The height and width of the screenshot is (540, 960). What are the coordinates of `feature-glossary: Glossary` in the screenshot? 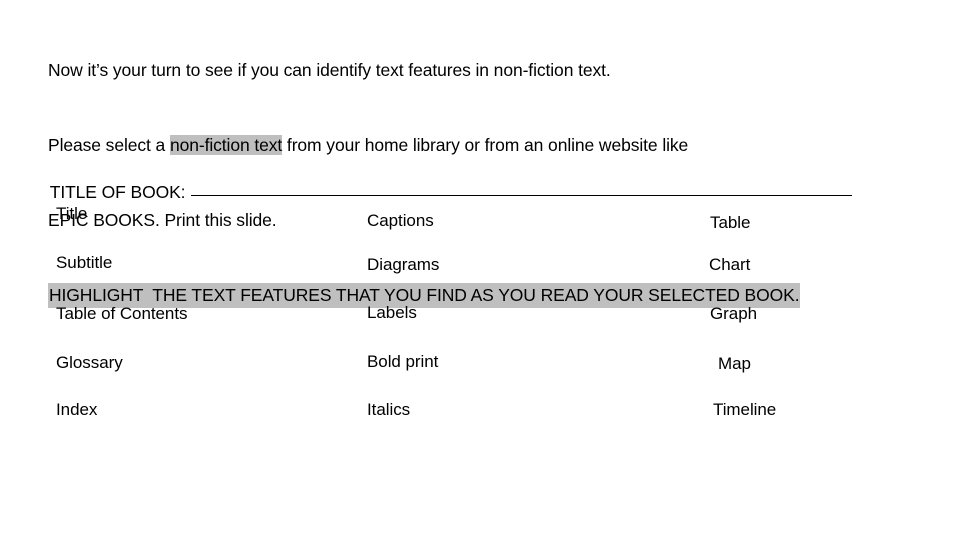 It's located at (89, 363).